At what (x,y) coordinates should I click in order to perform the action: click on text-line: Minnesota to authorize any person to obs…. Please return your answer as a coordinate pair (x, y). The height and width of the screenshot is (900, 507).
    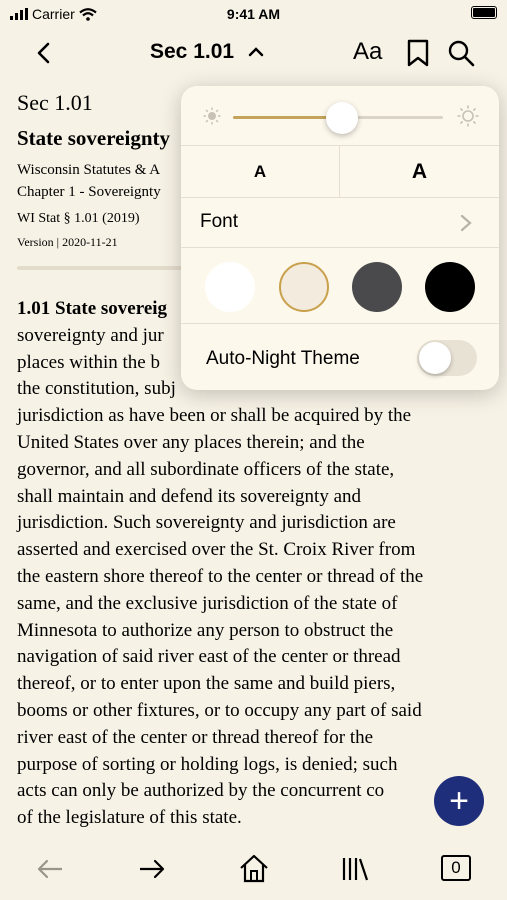
    Looking at the image, I should click on (205, 630).